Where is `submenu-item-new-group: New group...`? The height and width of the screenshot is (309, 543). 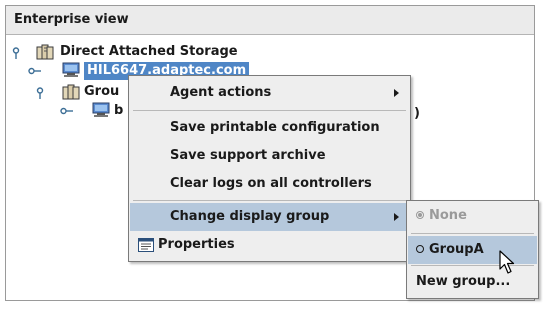 submenu-item-new-group: New group... is located at coordinates (472, 282).